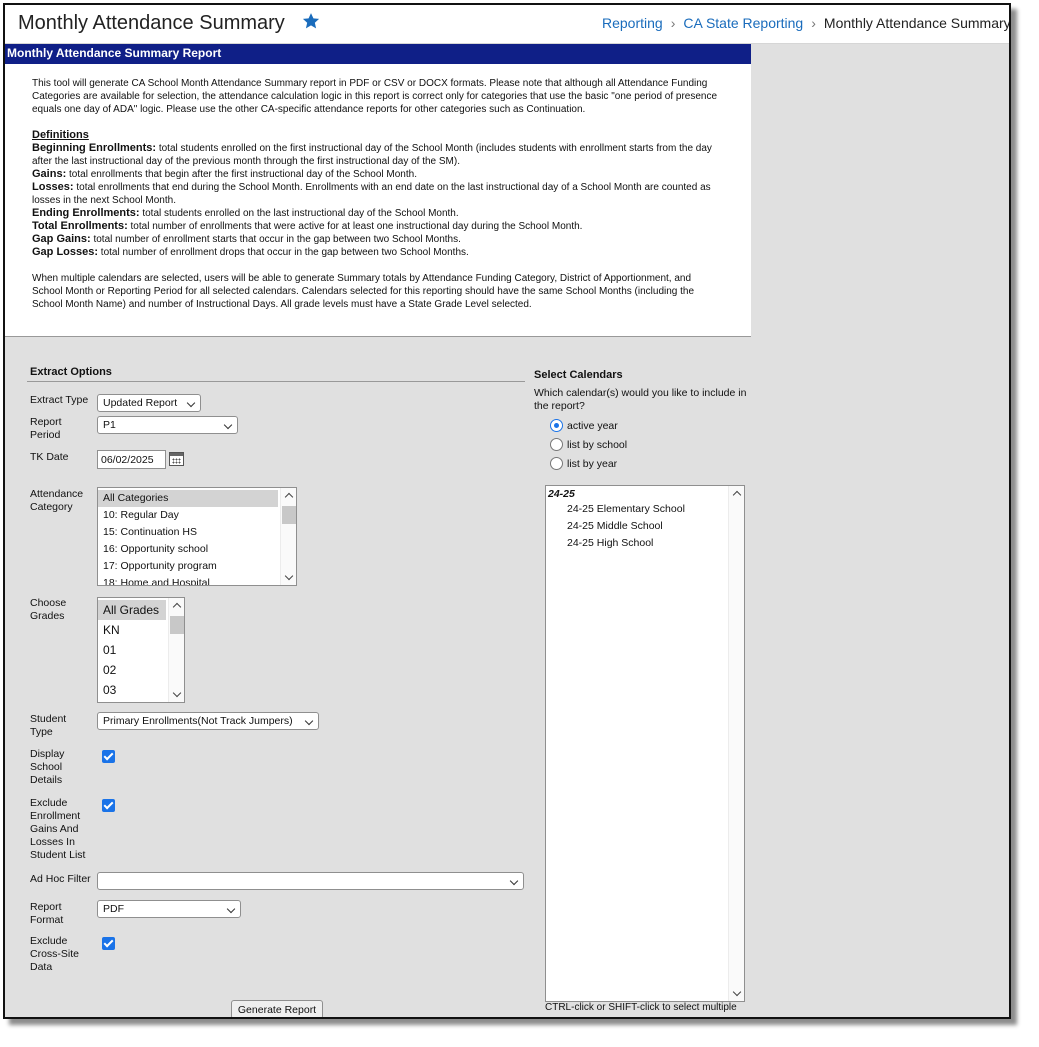  I want to click on extract-type-select: Updated Report, so click(149, 403).